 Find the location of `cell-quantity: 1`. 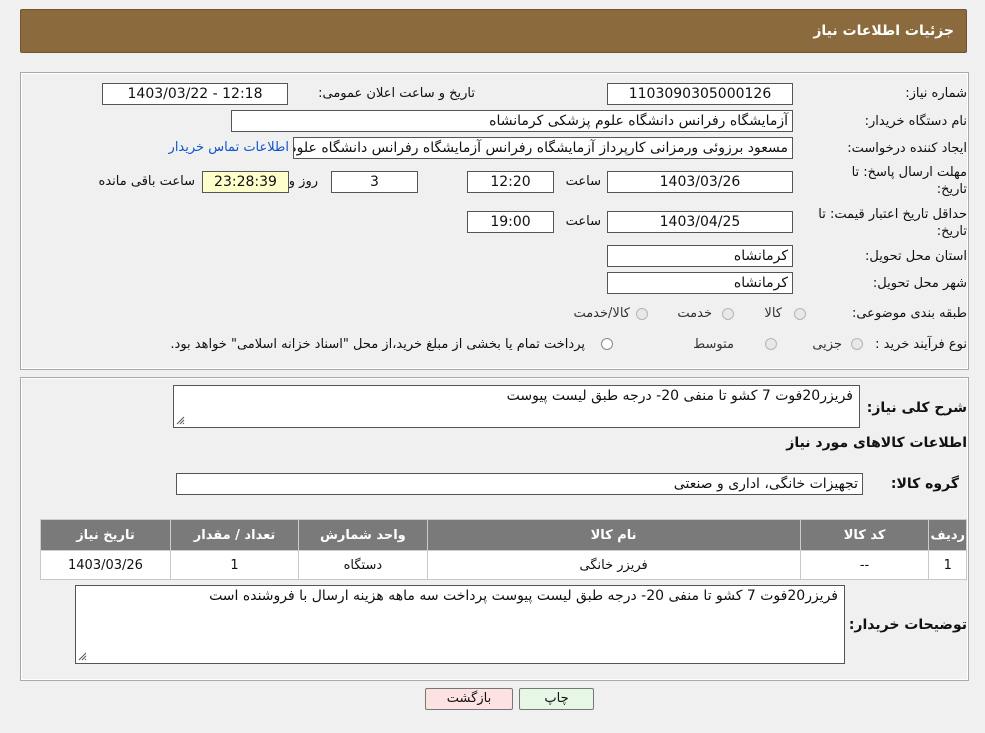

cell-quantity: 1 is located at coordinates (234, 565).